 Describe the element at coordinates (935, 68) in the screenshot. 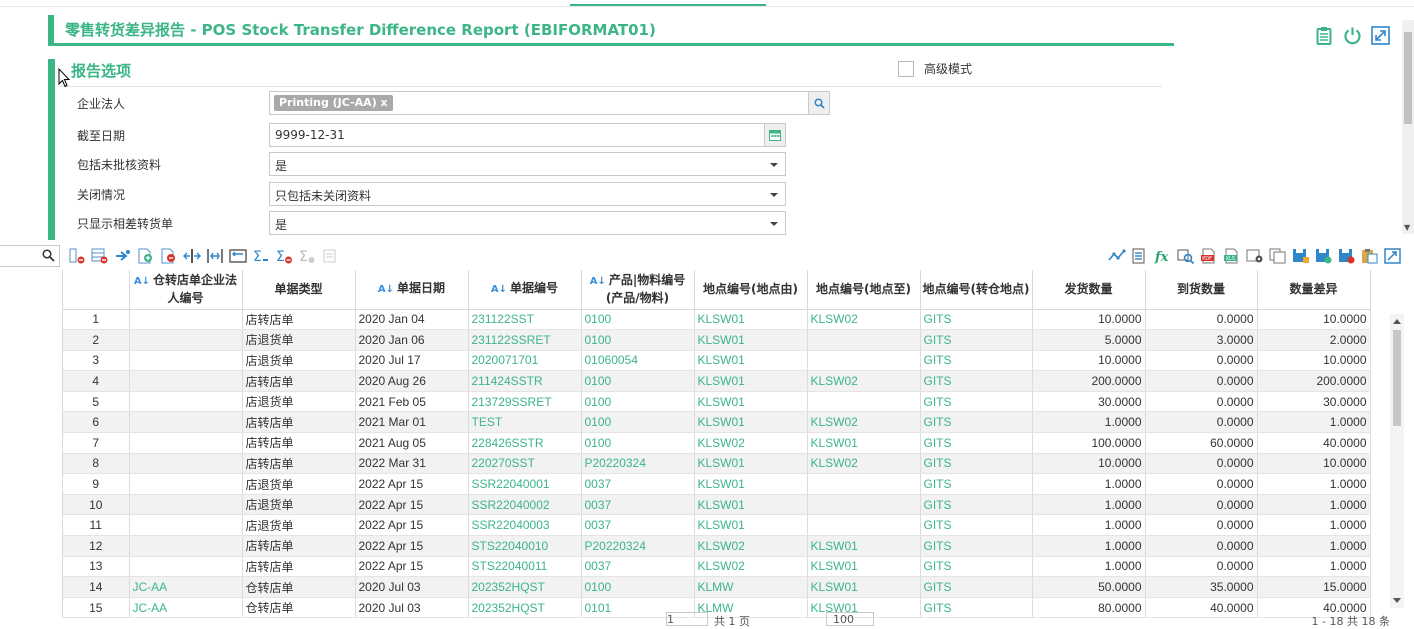

I see `advanced-mode-toggle: 高级模式` at that location.